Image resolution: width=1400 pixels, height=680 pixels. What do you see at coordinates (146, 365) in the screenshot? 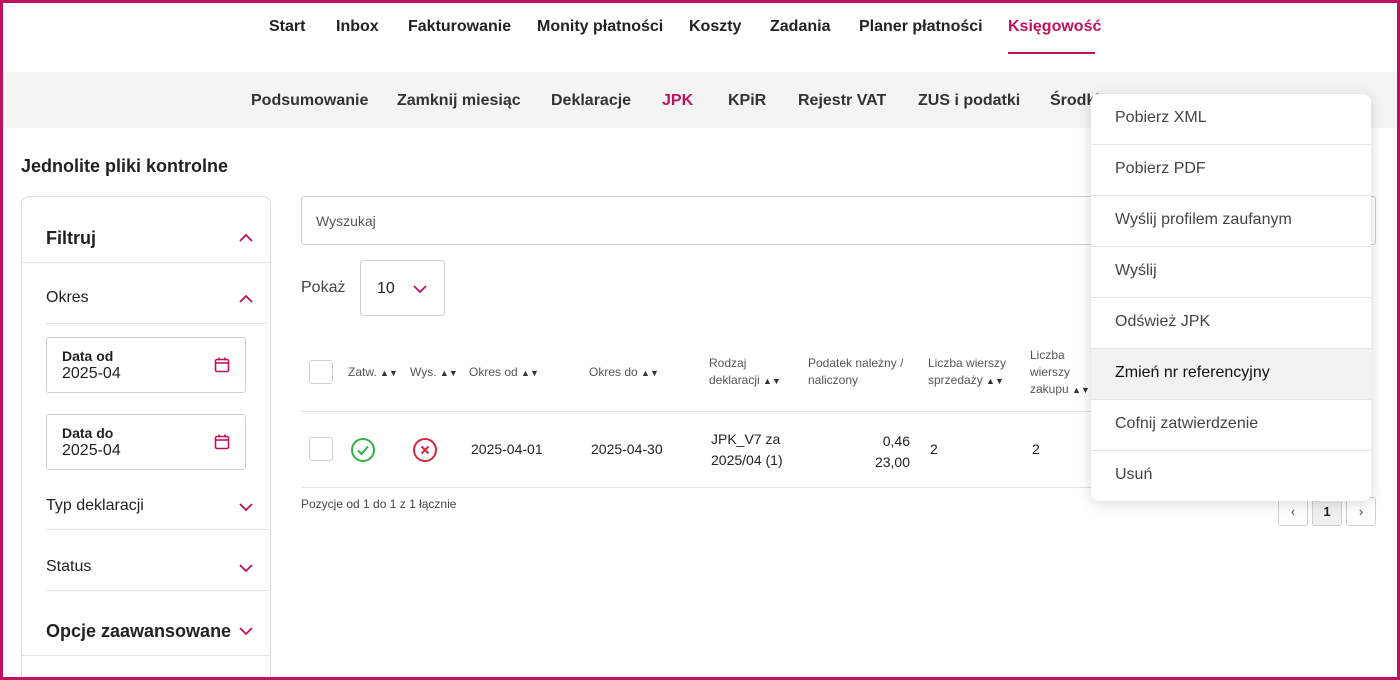
I see `date-from-field: Data od 2025-04` at bounding box center [146, 365].